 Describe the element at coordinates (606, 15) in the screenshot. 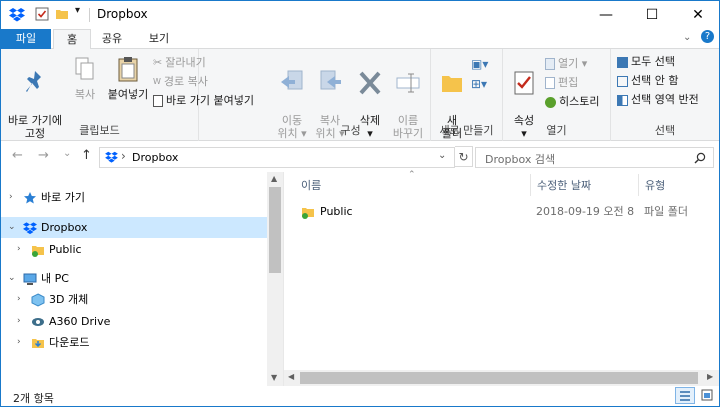

I see `minimize-button: —` at that location.